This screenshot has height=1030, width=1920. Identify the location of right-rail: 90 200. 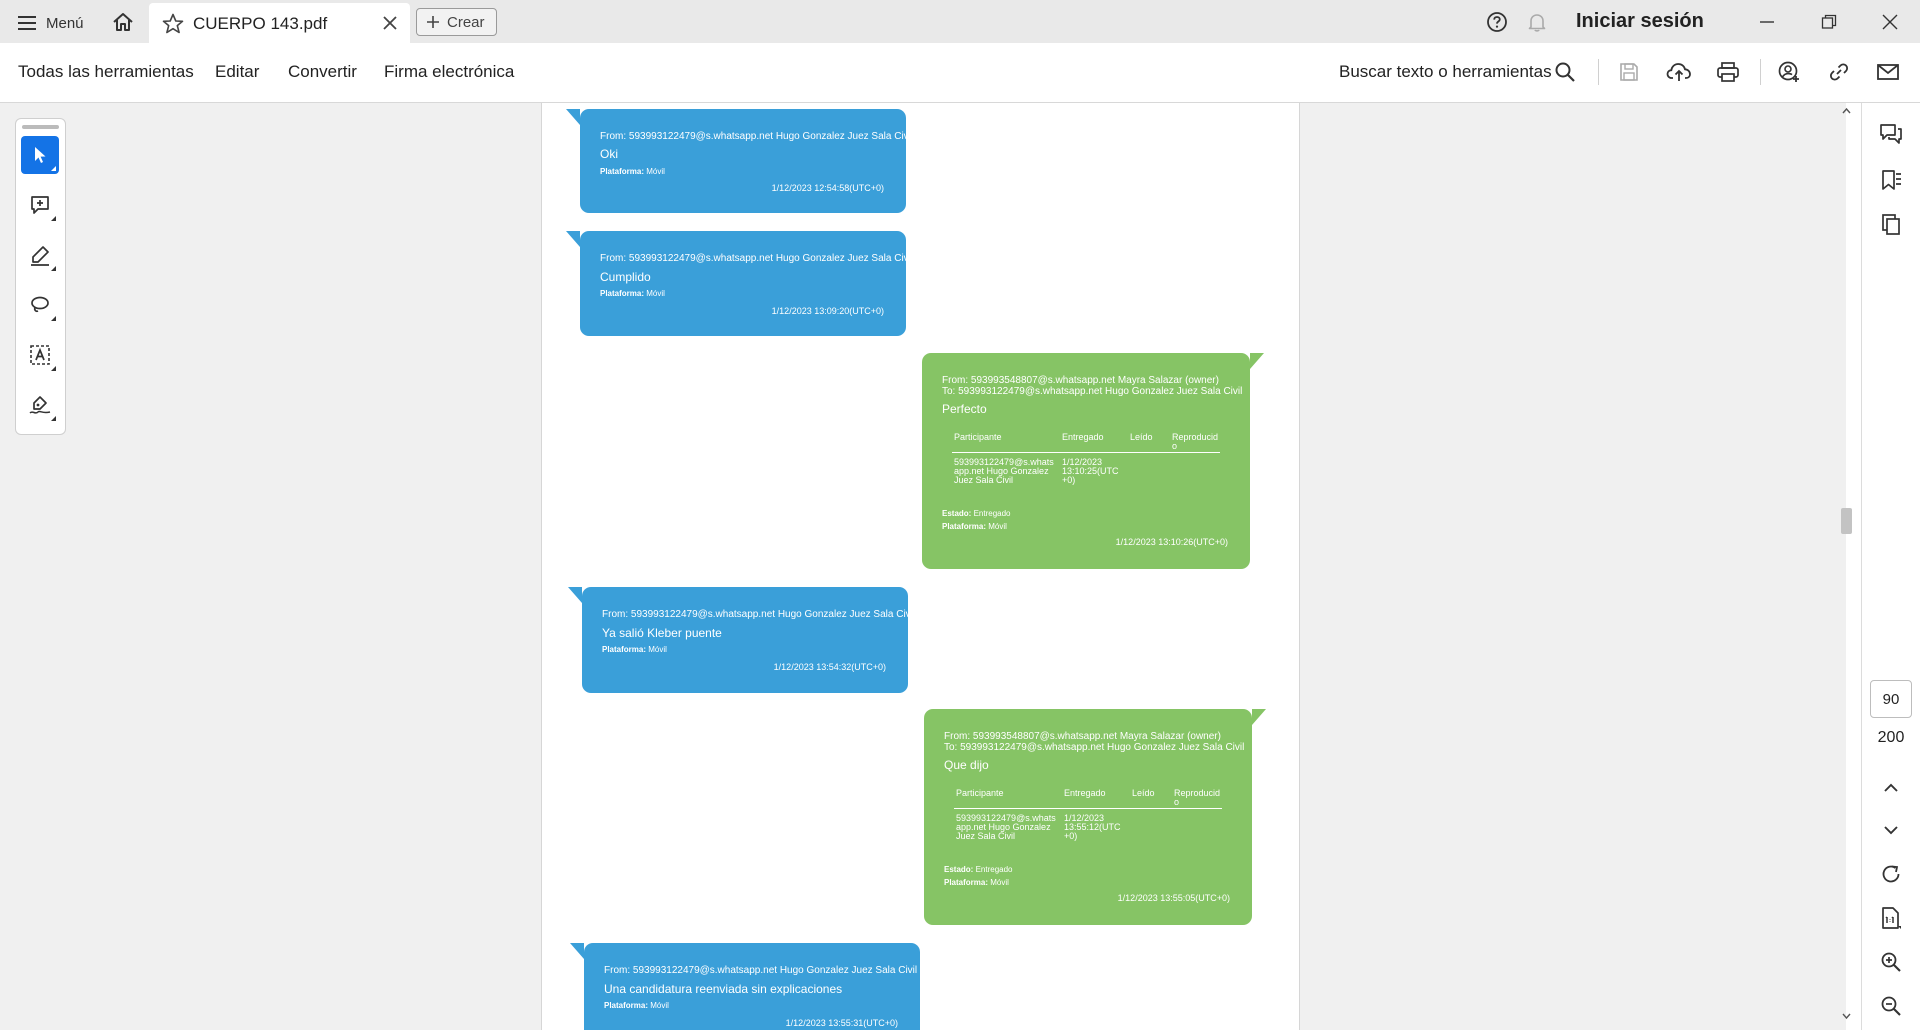
(1890, 566).